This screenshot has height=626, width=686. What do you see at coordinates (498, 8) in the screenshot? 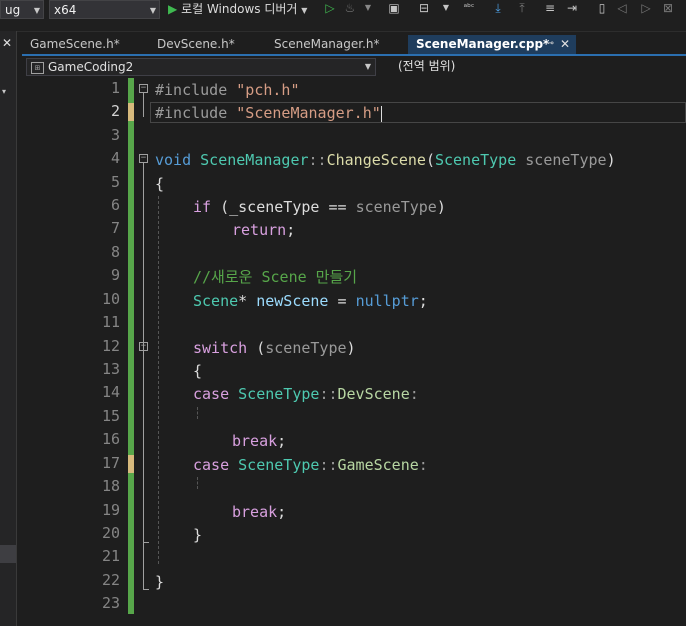
I see `step-into-icon: ⤓` at bounding box center [498, 8].